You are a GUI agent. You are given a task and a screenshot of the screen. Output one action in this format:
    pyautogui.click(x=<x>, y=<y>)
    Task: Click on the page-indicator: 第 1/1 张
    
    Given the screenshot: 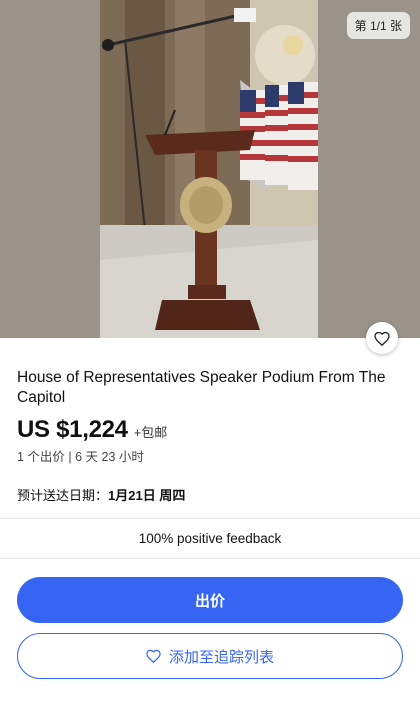 What is the action you would take?
    pyautogui.click(x=378, y=25)
    